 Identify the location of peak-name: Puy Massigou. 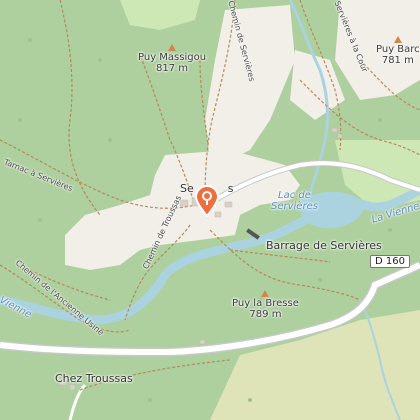
(172, 57).